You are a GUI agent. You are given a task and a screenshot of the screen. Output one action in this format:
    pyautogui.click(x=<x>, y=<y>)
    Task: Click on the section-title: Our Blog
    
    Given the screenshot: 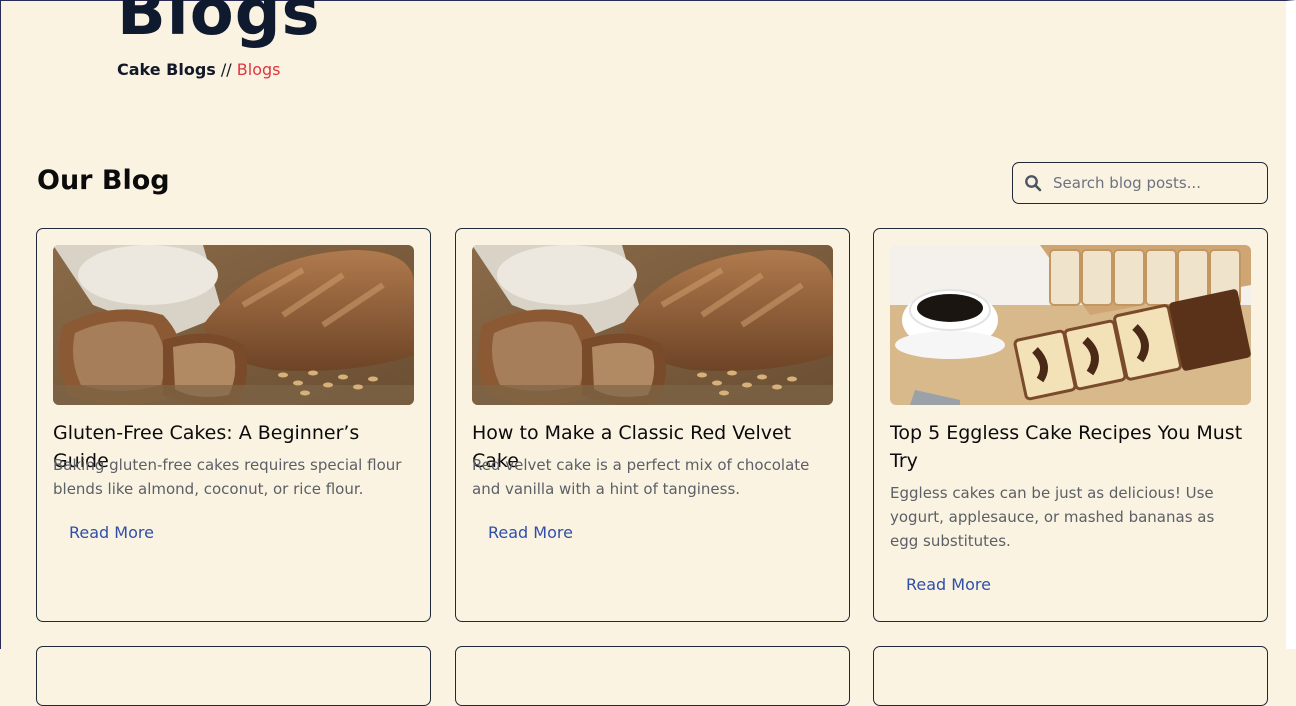 What is the action you would take?
    pyautogui.click(x=103, y=180)
    